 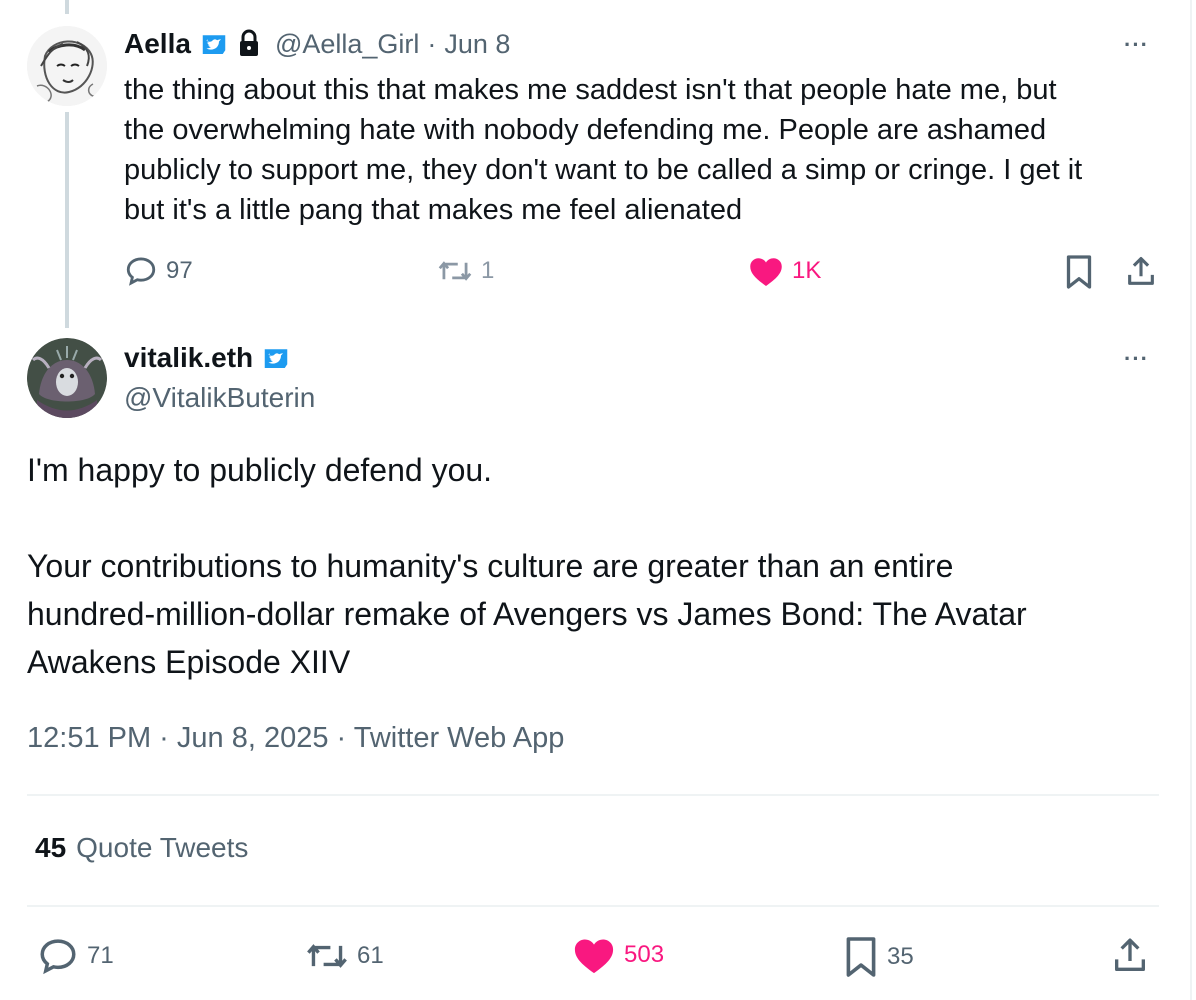 What do you see at coordinates (477, 44) in the screenshot?
I see `aella-date: Jun 8` at bounding box center [477, 44].